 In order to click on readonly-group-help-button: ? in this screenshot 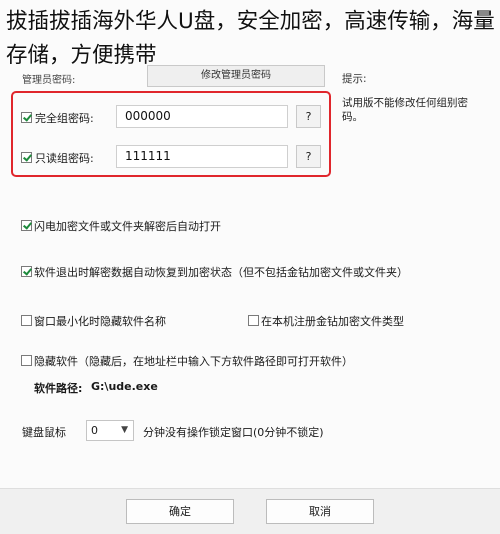, I will do `click(308, 156)`.